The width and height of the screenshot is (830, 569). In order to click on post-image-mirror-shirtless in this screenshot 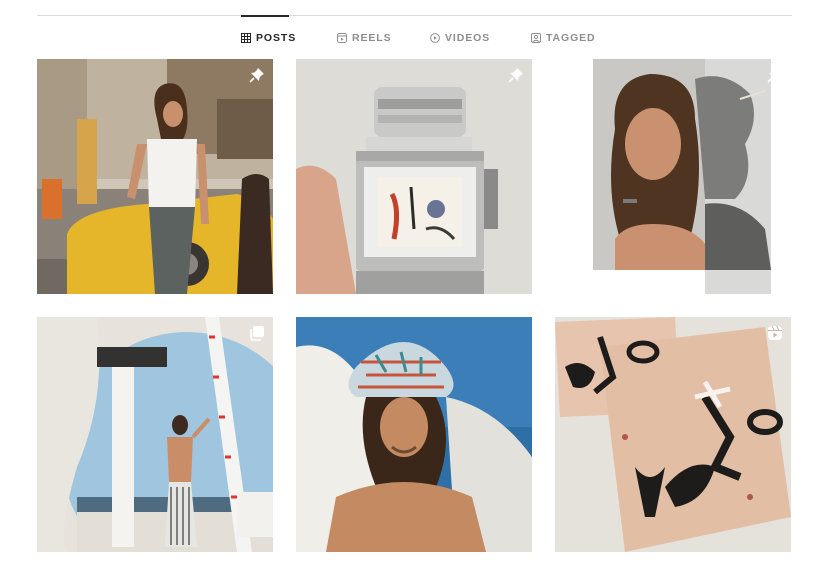, I will do `click(155, 434)`.